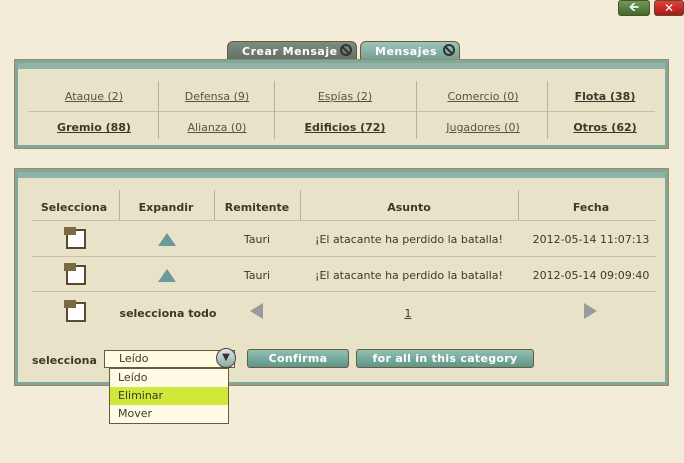 The height and width of the screenshot is (463, 684). I want to click on dropdown-option-eliminar: Eliminar, so click(169, 396).